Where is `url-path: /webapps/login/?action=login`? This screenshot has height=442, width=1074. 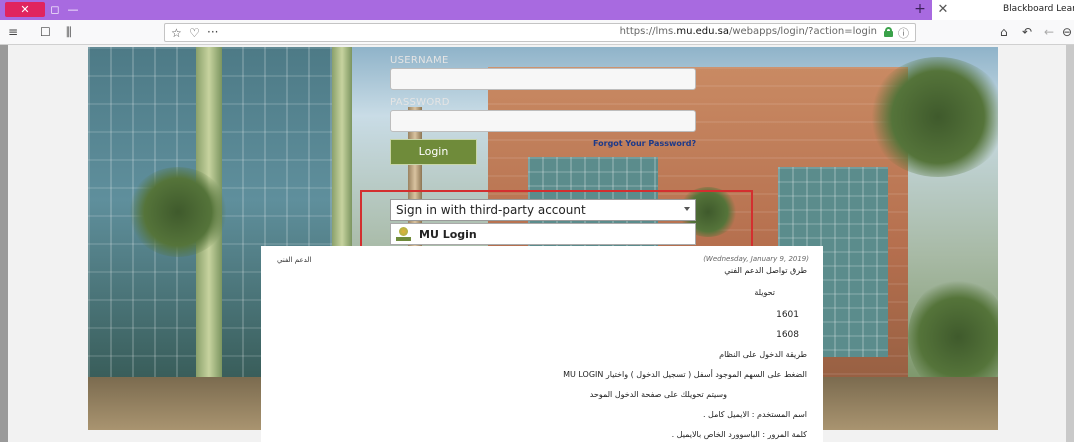
url-path: /webapps/login/?action=login is located at coordinates (802, 31).